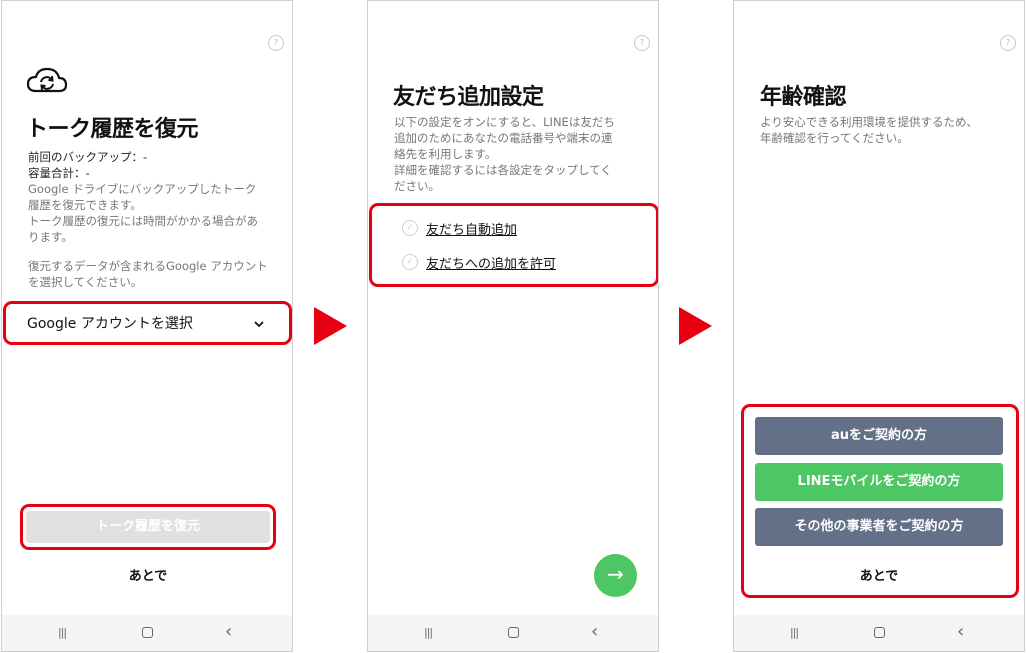  Describe the element at coordinates (417, 186) in the screenshot. I see `description-line: ださい。` at that location.